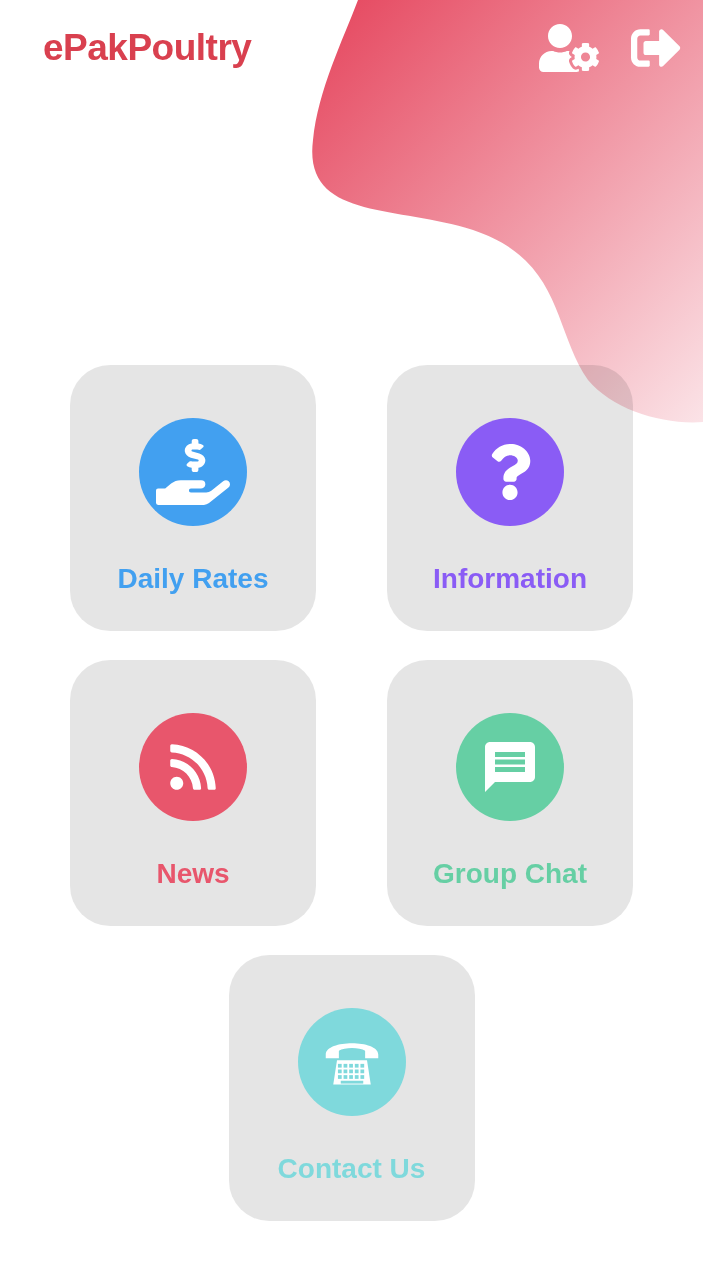 The width and height of the screenshot is (703, 1280). What do you see at coordinates (510, 498) in the screenshot?
I see `menu-tile: Information` at bounding box center [510, 498].